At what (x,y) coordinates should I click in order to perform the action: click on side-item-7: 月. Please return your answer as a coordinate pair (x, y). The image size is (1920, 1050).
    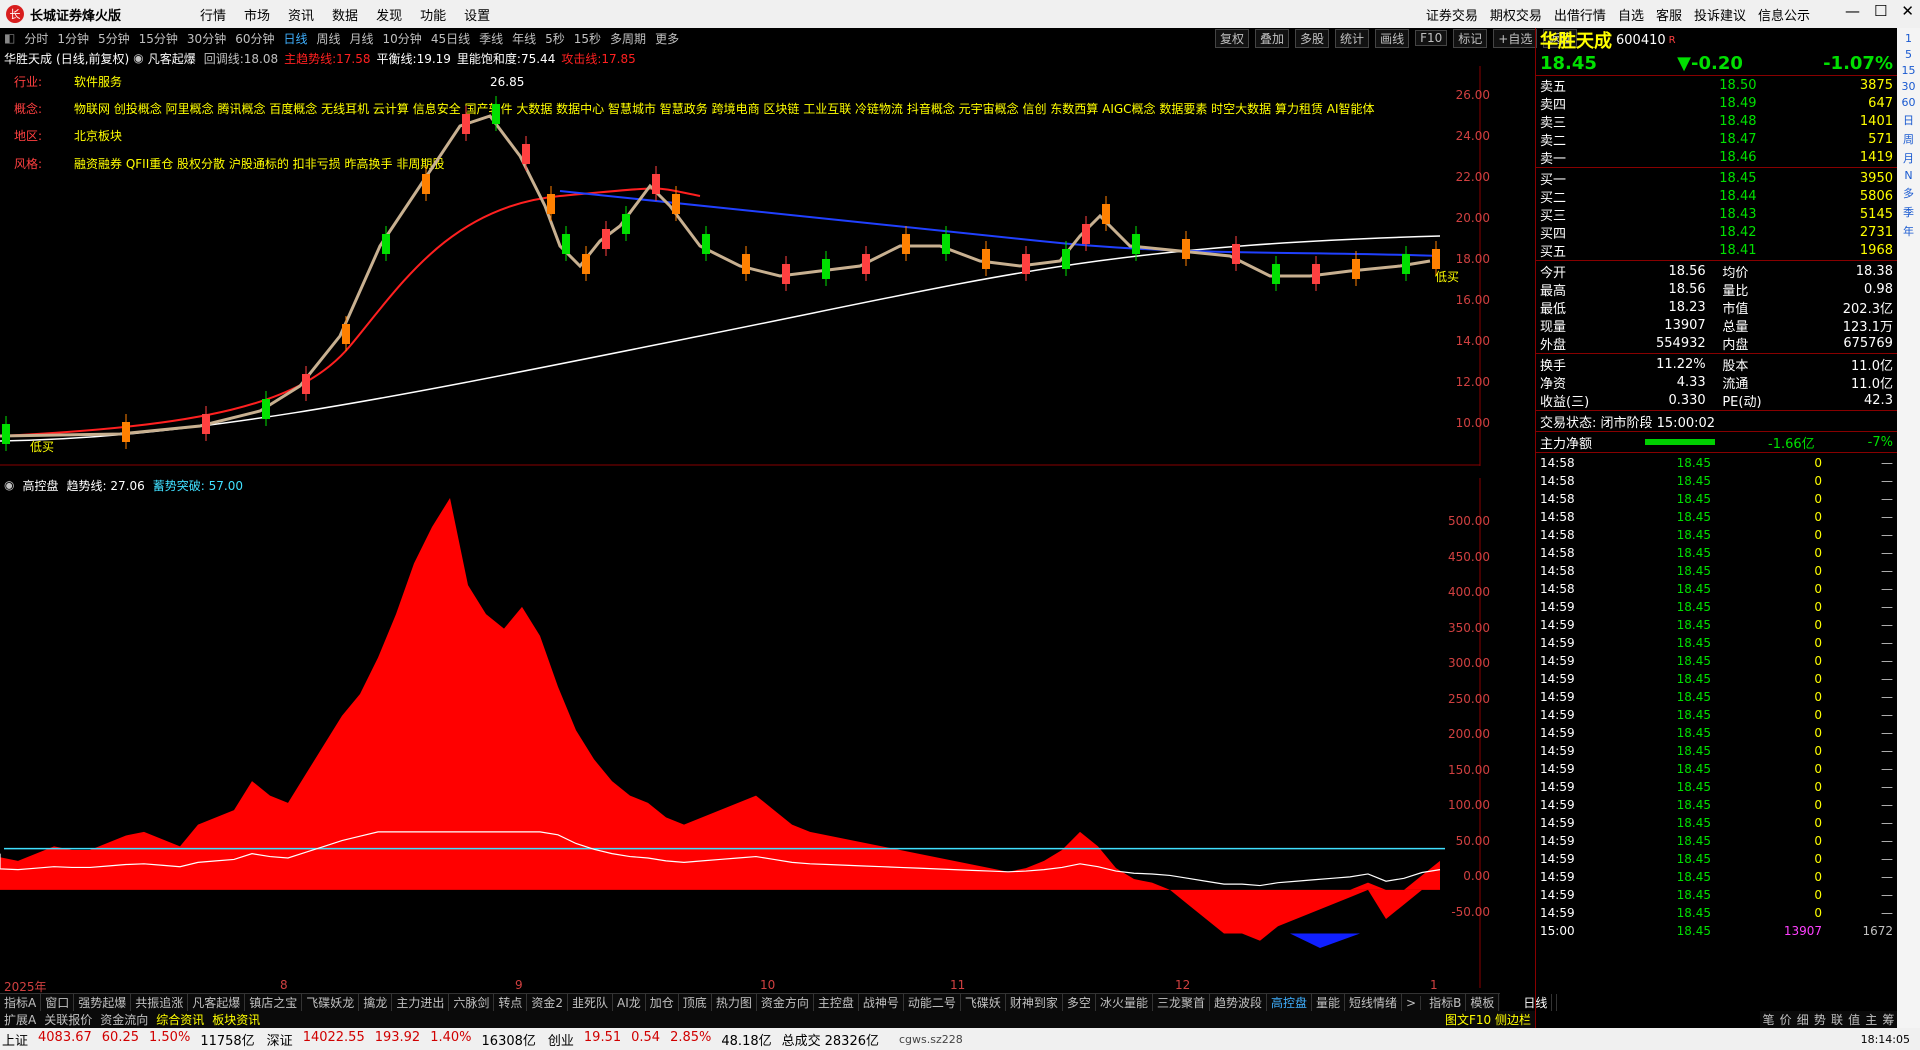
    Looking at the image, I should click on (1909, 158).